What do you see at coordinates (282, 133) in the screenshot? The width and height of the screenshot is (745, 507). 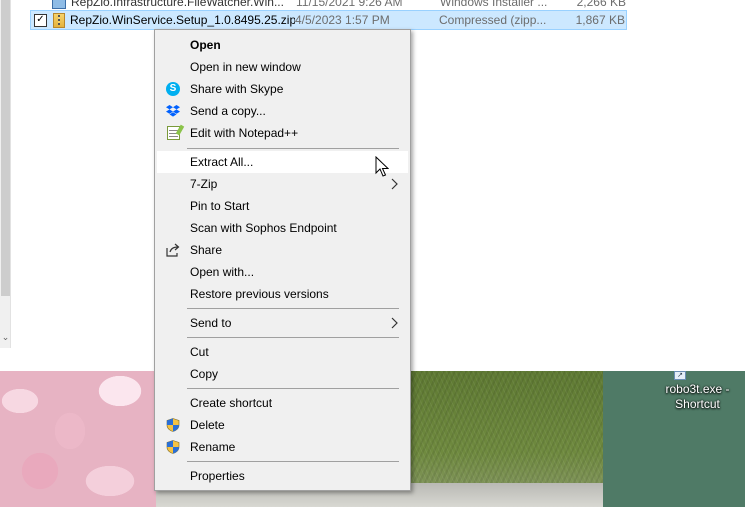 I see `menu-item-edit-notepad: Edit with Notepad++` at bounding box center [282, 133].